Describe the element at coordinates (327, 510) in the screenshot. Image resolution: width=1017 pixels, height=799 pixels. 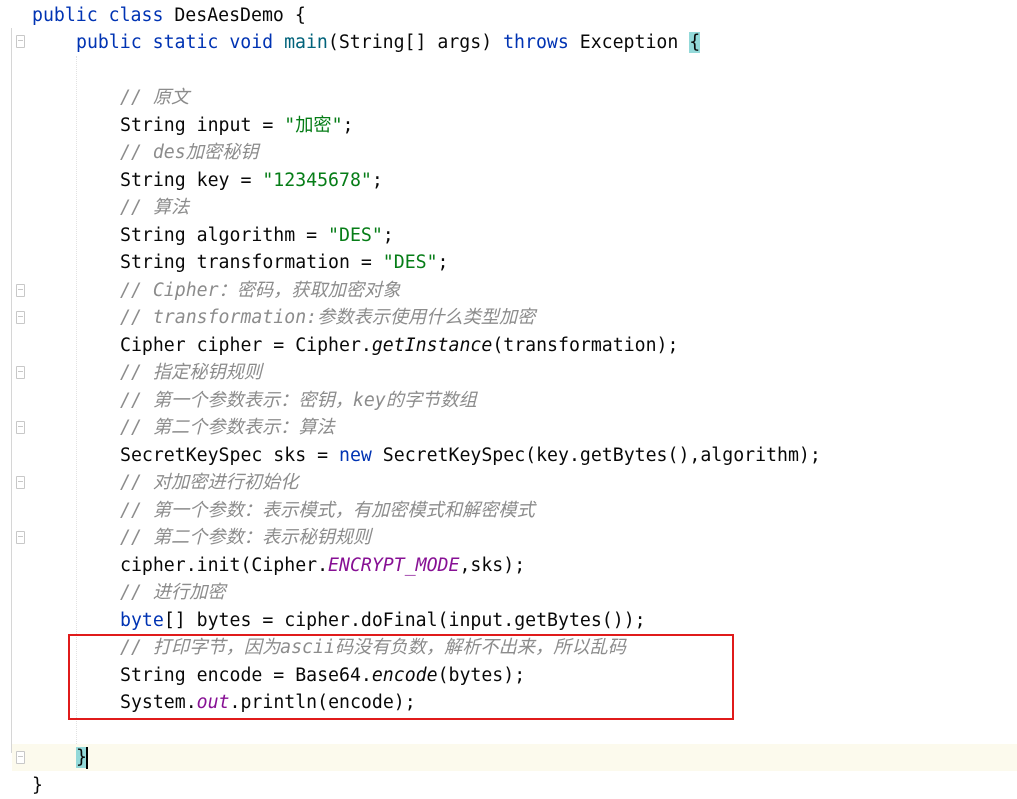
I see `code-line-19: // 第一个参数：表示模式，有加密模式和解密模式` at that location.